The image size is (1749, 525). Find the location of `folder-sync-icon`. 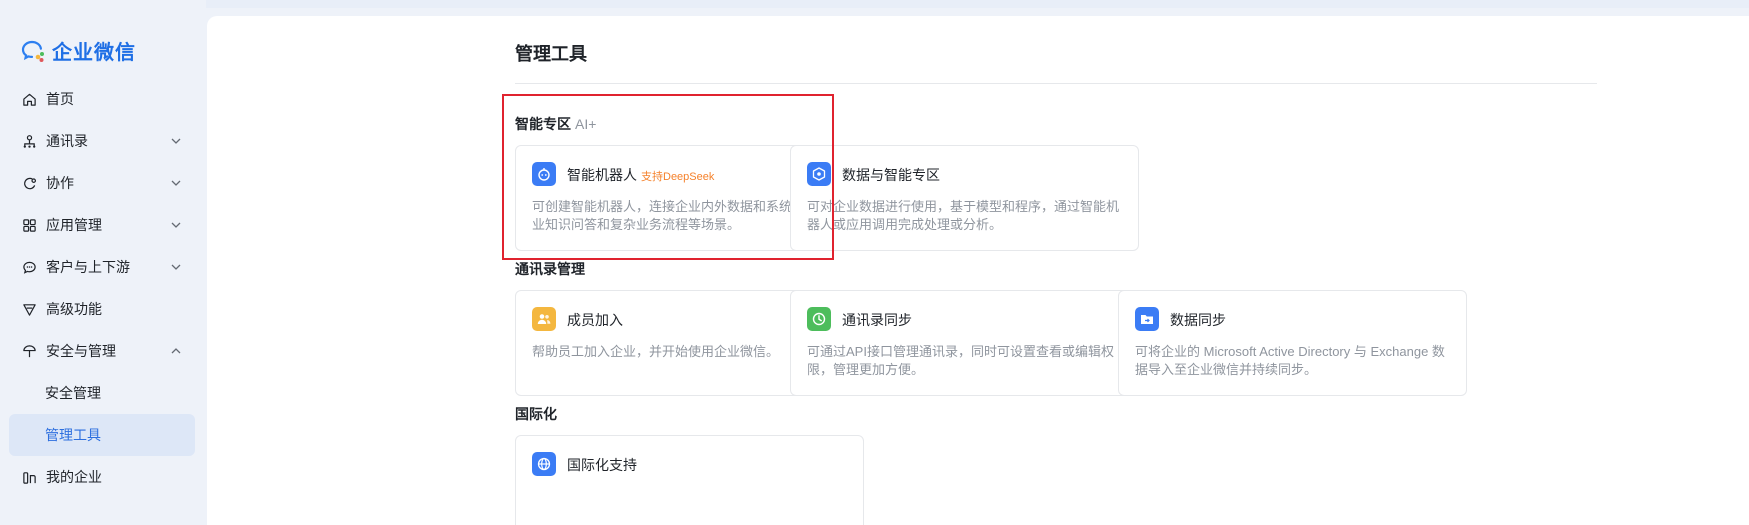

folder-sync-icon is located at coordinates (1147, 319).